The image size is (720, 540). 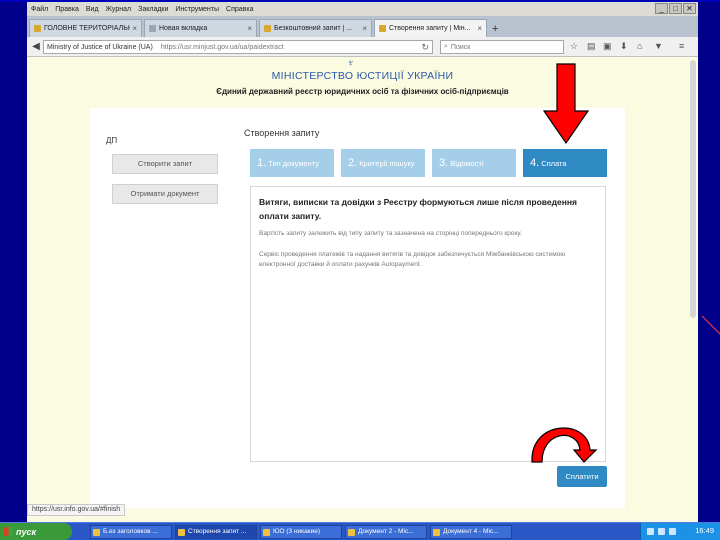 I want to click on taskbar-item: ЮО (3 никакие), so click(x=301, y=532).